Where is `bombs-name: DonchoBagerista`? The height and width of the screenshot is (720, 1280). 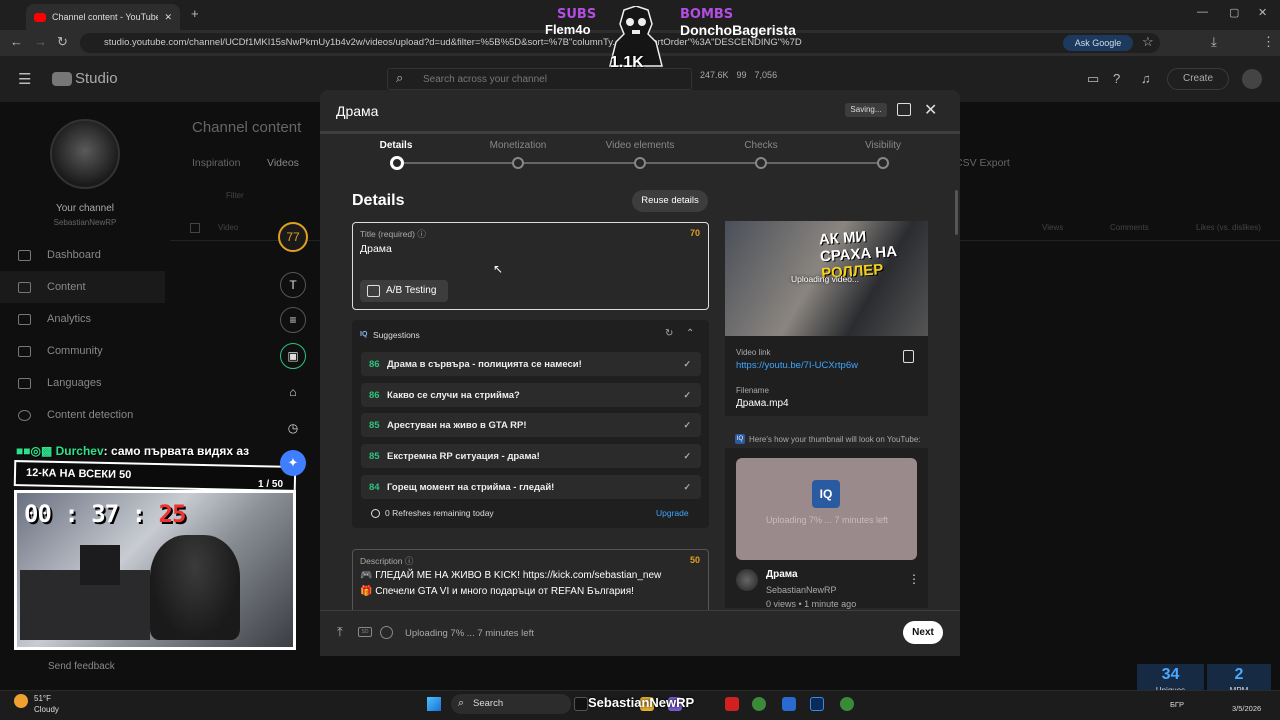
bombs-name: DonchoBagerista is located at coordinates (738, 30).